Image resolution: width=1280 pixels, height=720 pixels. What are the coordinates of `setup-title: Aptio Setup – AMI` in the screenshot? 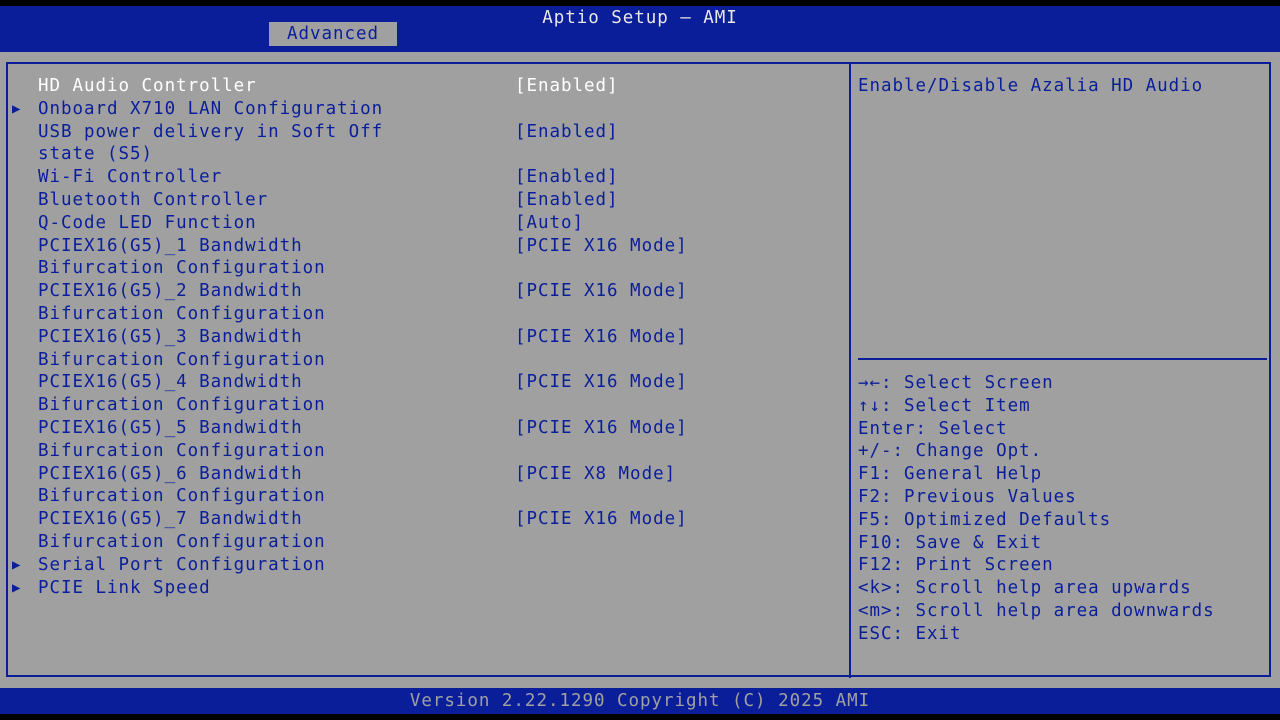 It's located at (640, 18).